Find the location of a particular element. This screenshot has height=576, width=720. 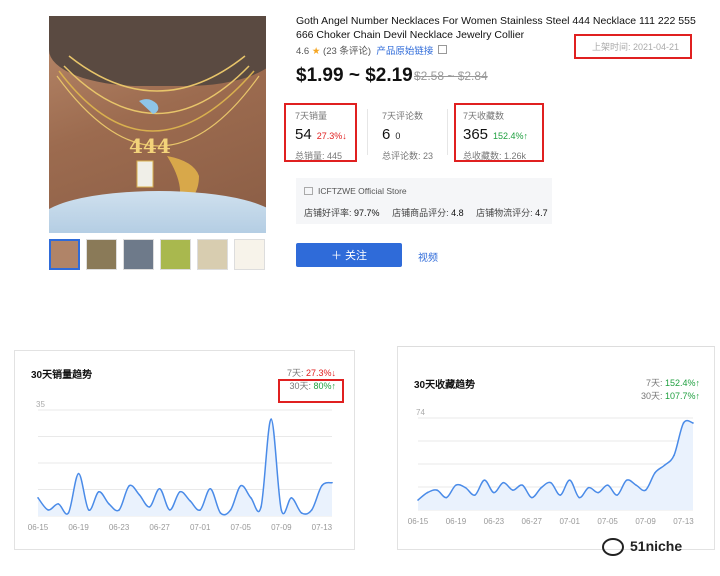

source-link: 产品原始链接 is located at coordinates (404, 51).